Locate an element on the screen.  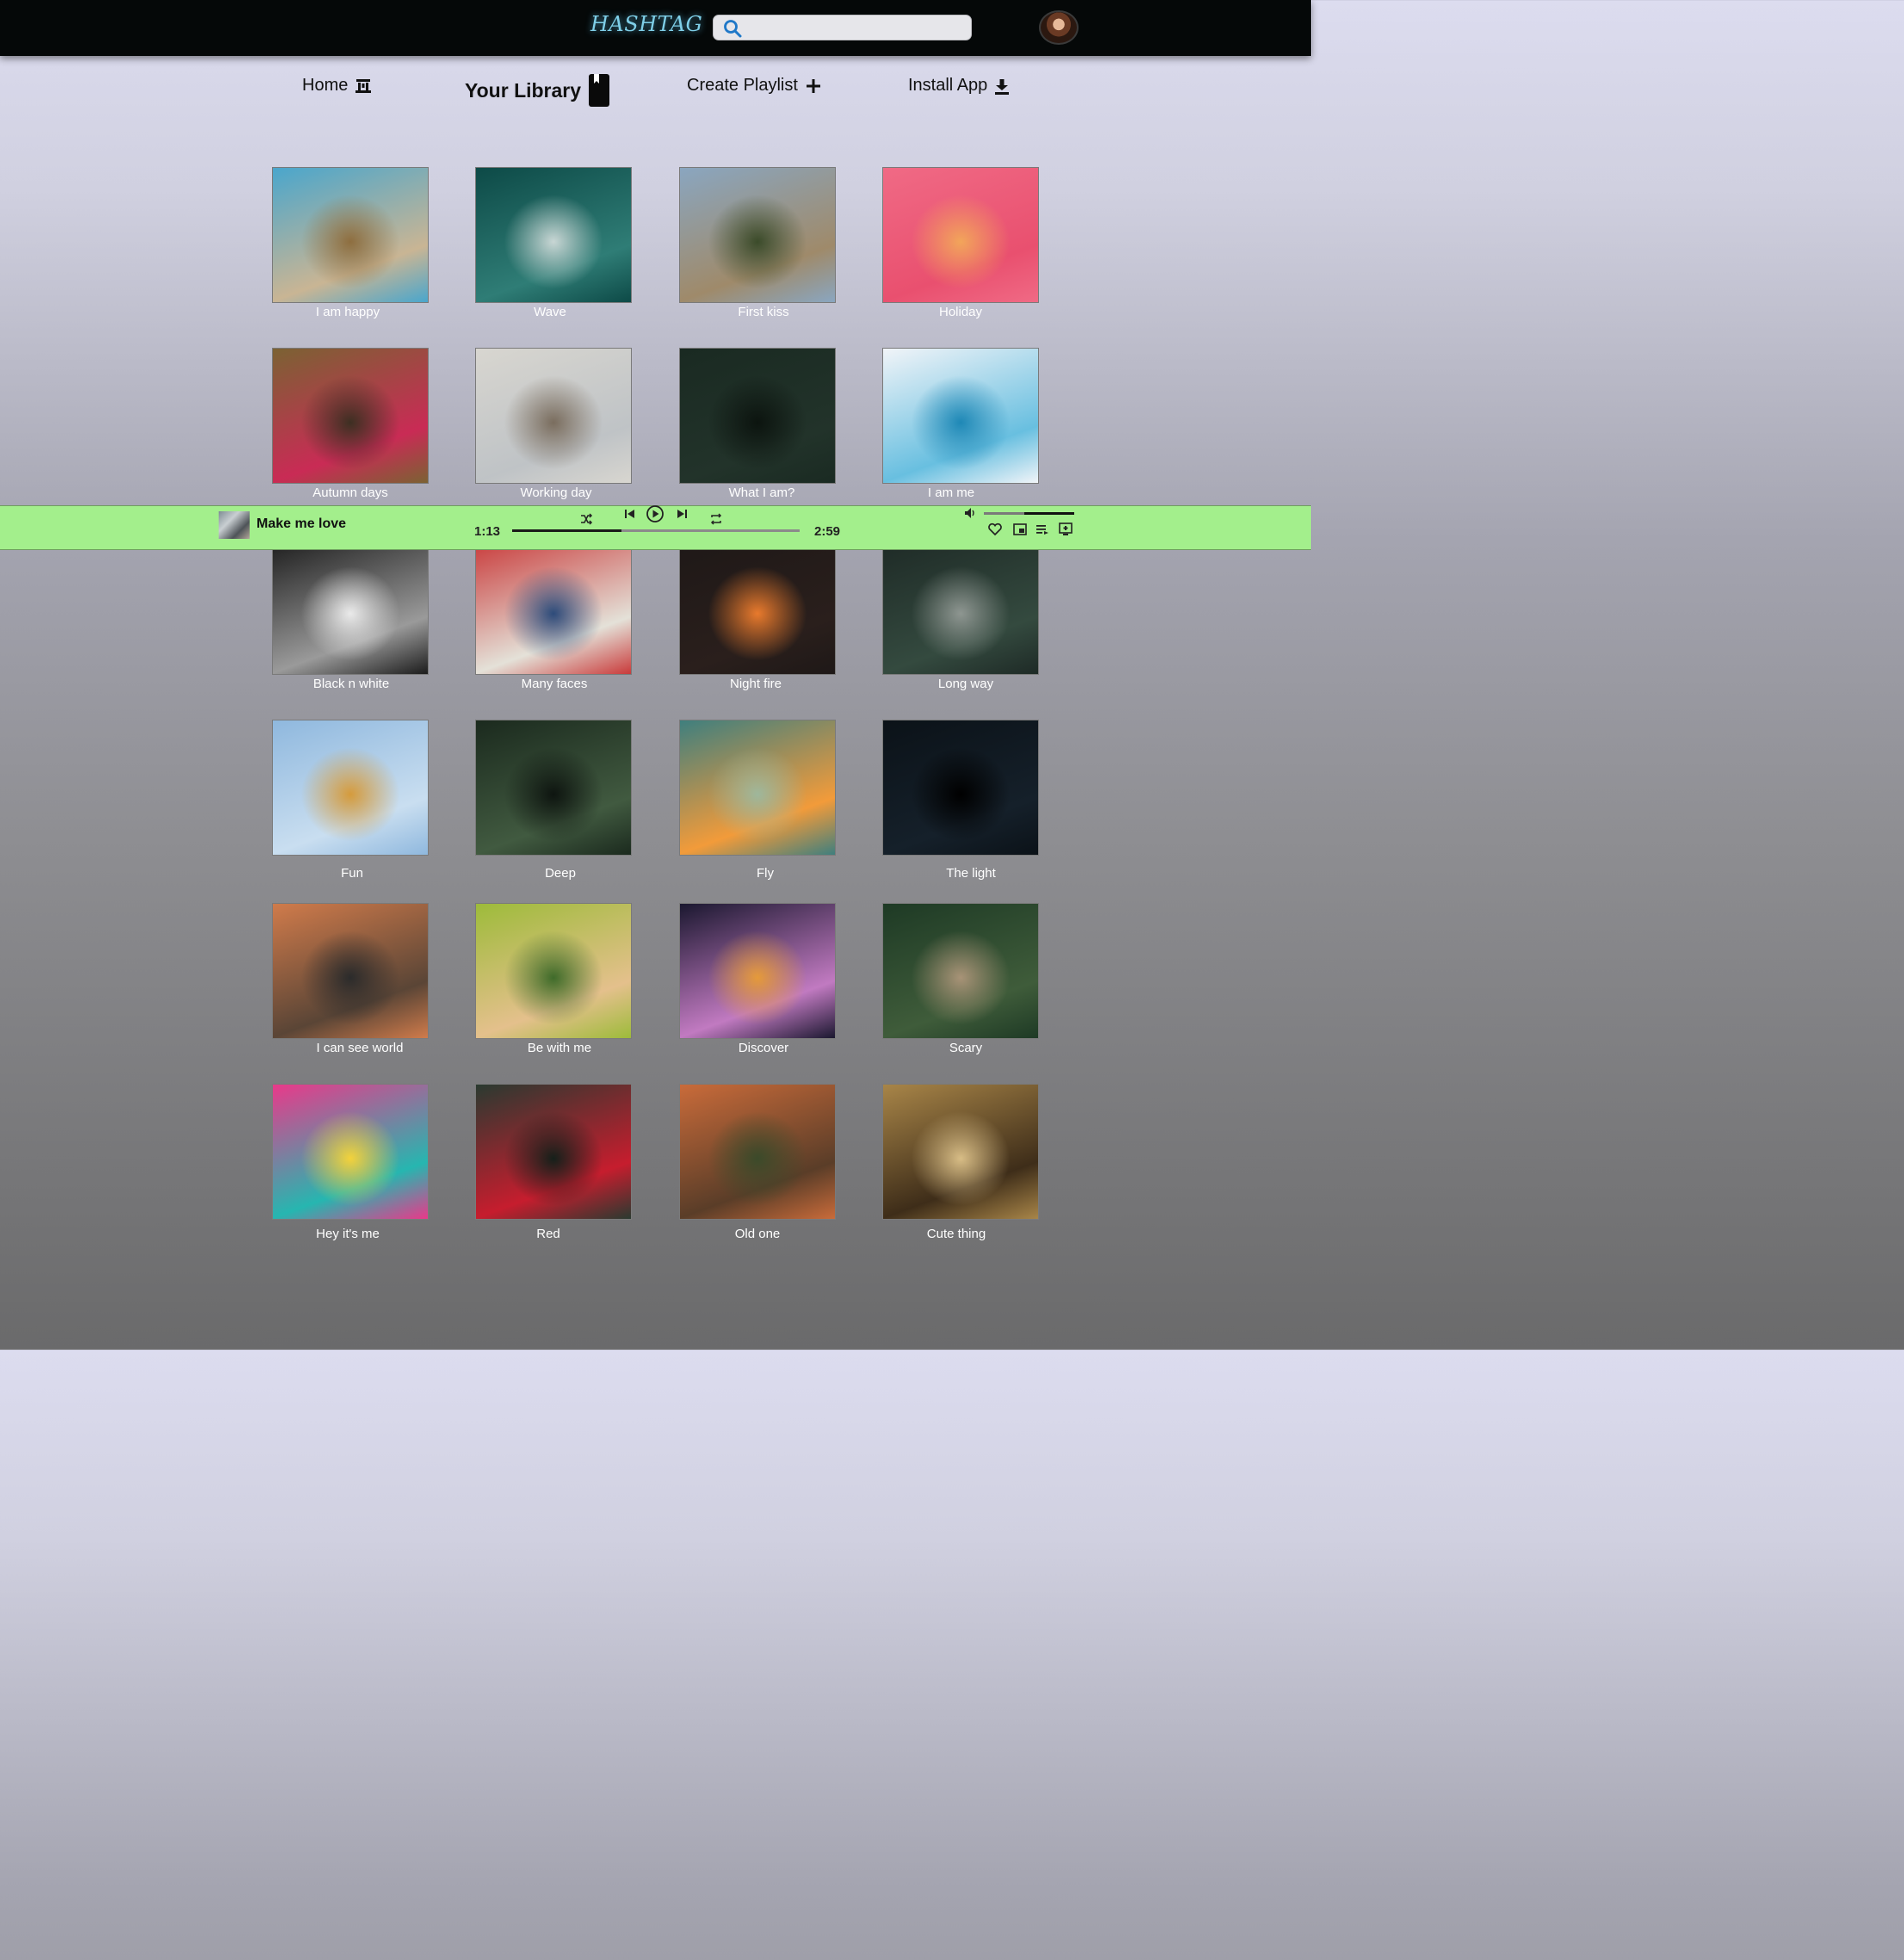
play-icon is located at coordinates (656, 513).